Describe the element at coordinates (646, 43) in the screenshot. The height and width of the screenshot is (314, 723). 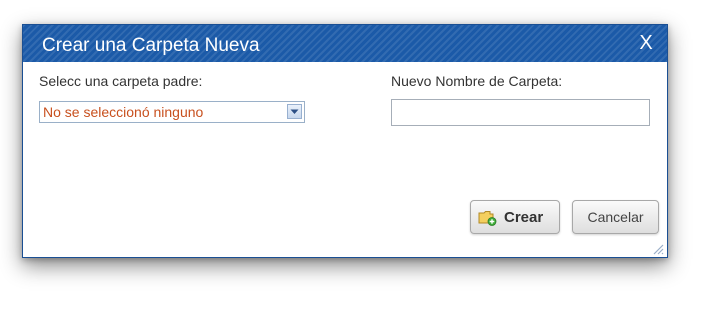
I see `close-button: X` at that location.